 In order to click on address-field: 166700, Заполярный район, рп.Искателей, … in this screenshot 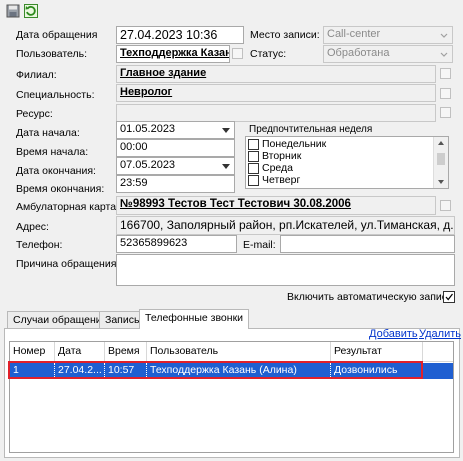, I will do `click(285, 225)`.